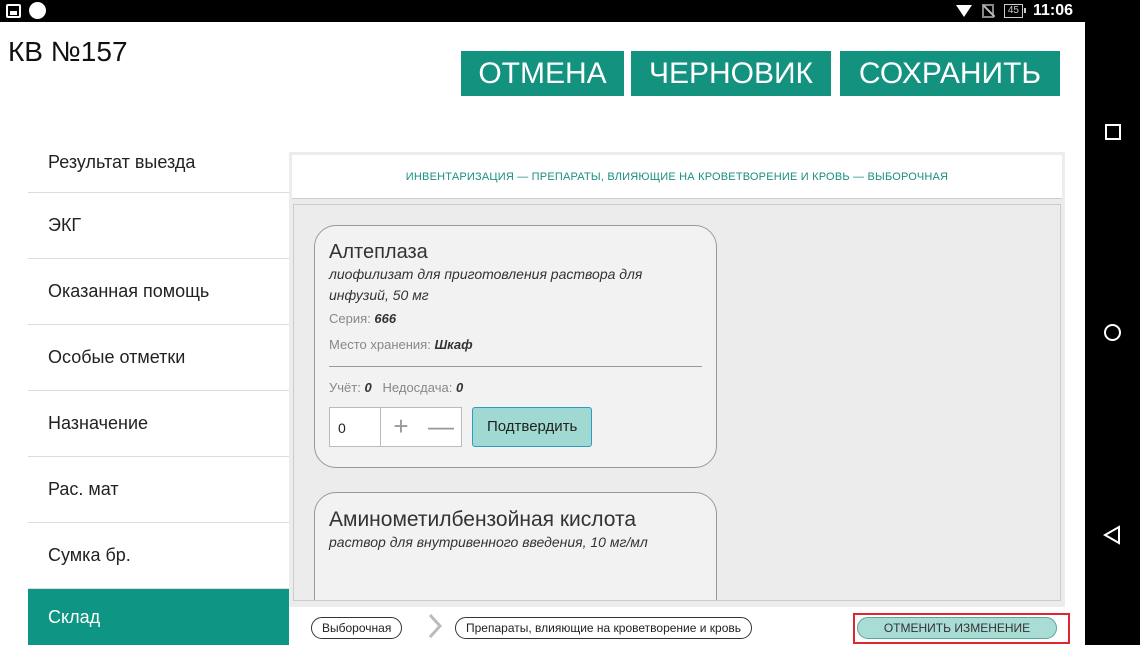  I want to click on sidebar-item-label: Особые отметки, so click(117, 357).